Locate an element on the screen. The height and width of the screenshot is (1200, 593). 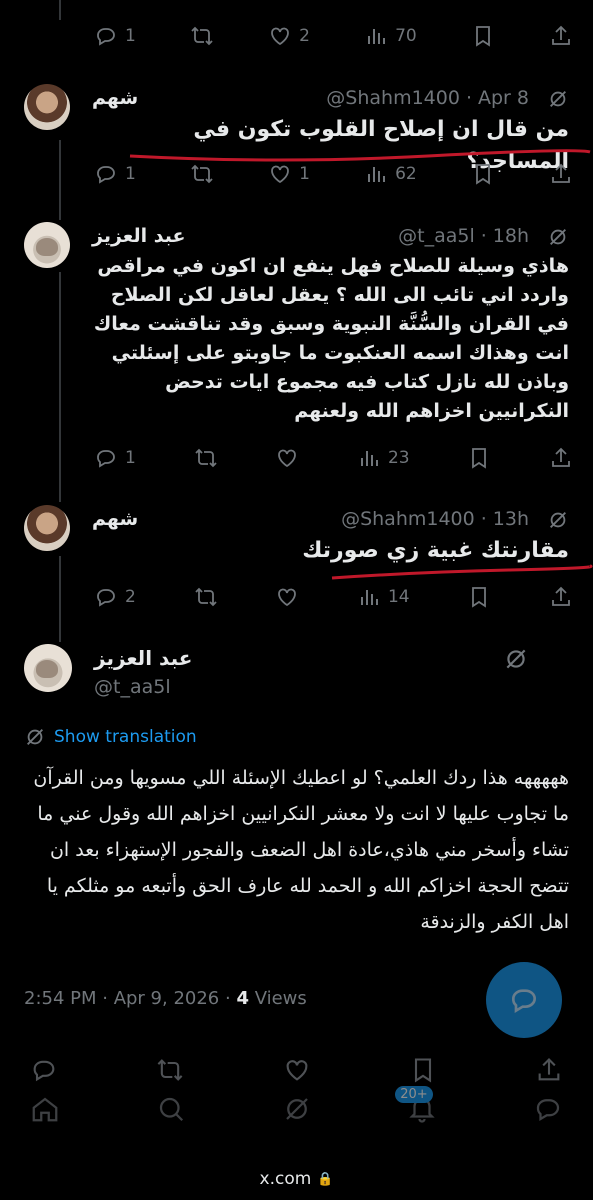
tweet-meta: 2:54 PM · Apr 9, 2026 · 4 Views is located at coordinates (165, 998).